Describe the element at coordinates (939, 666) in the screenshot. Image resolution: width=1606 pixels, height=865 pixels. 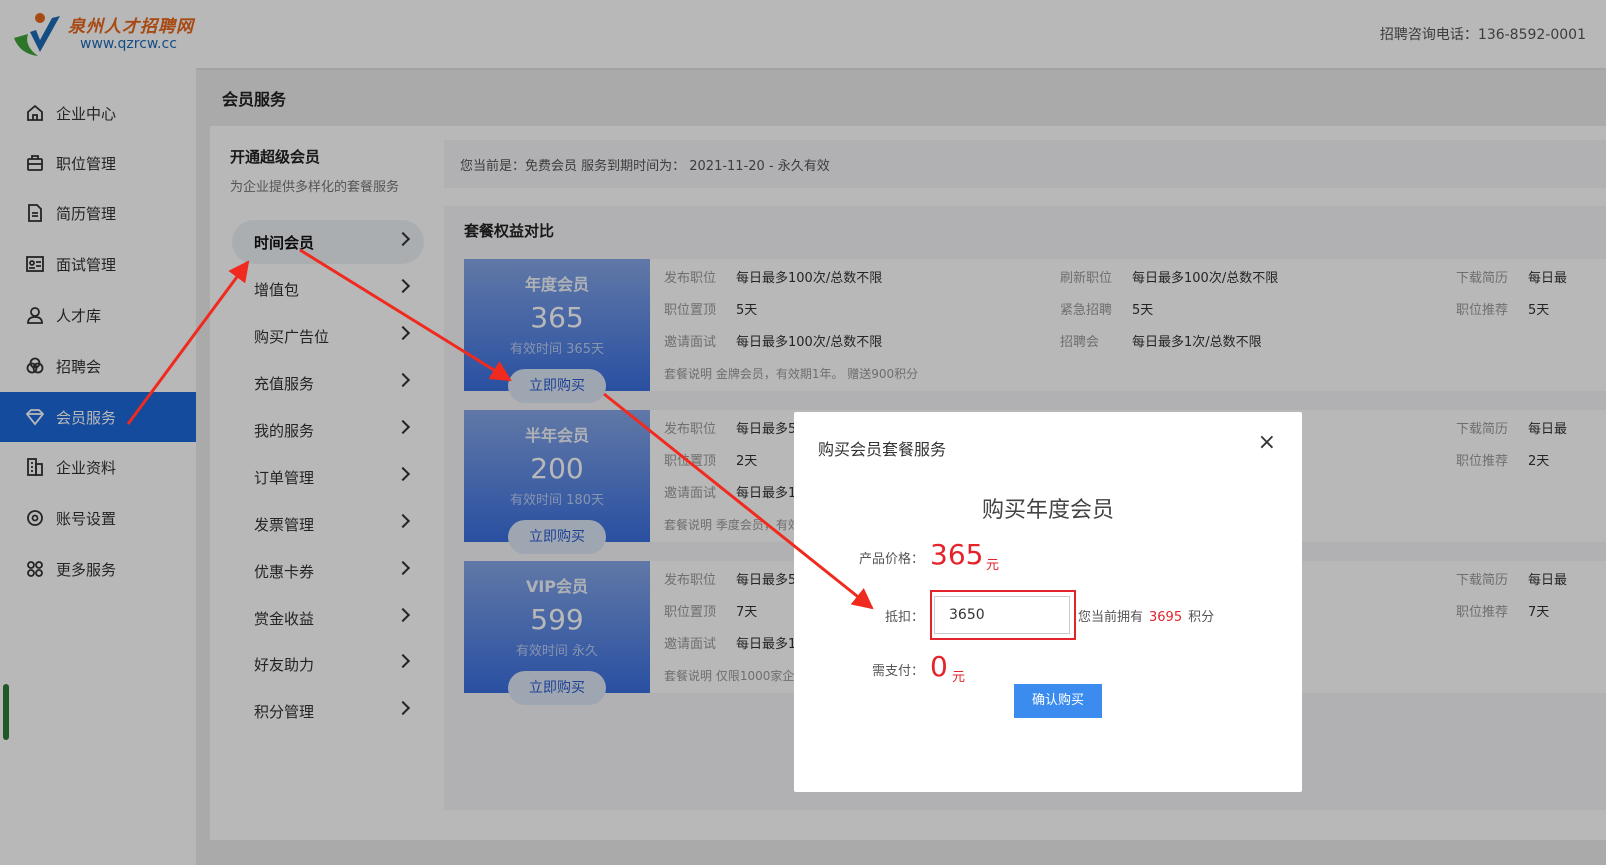
I see `pay-amount: 0` at that location.